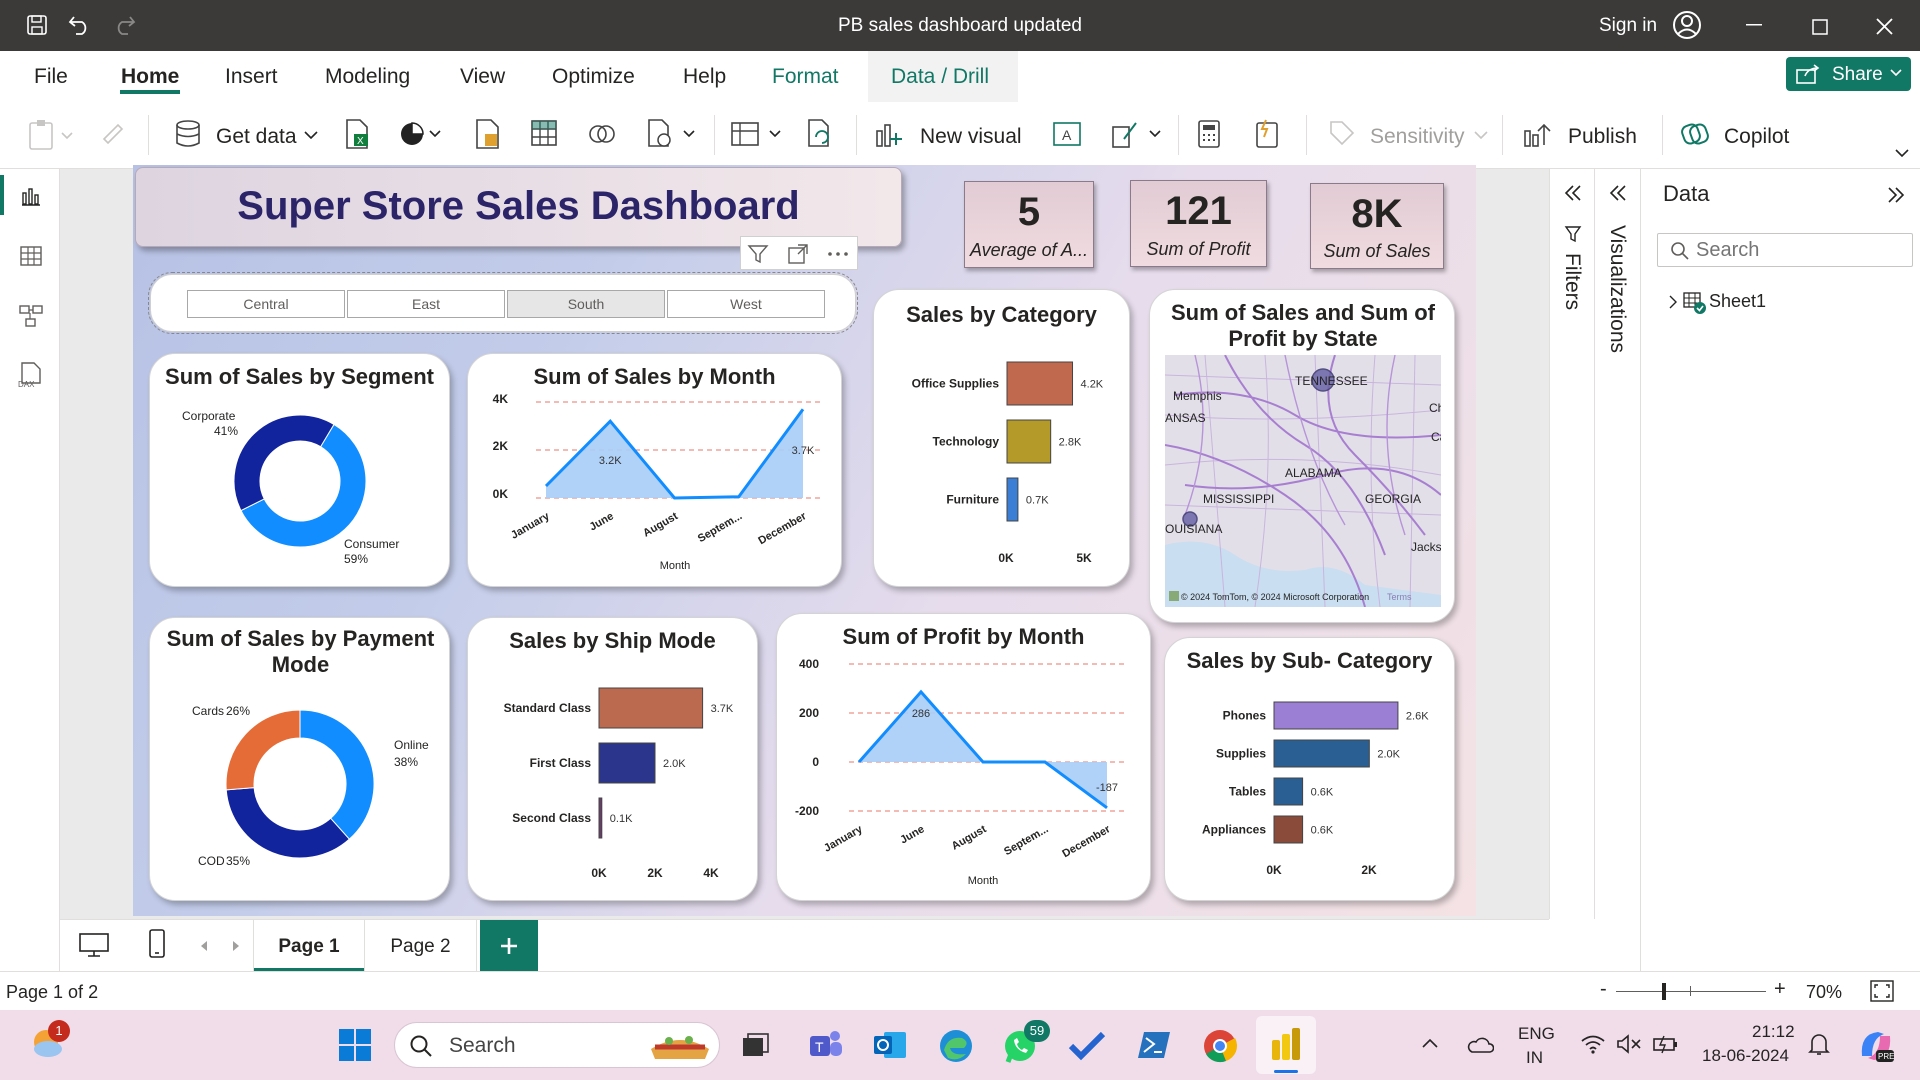  Describe the element at coordinates (1603, 989) in the screenshot. I see `zoom-out-button: -` at that location.